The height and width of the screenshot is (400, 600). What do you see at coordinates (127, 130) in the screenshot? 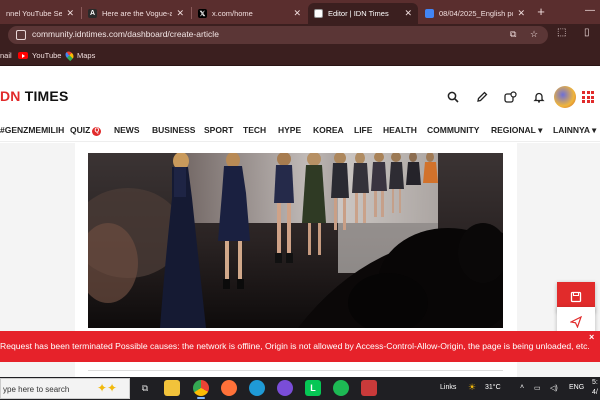
I see `nav-news: NEWS` at bounding box center [127, 130].